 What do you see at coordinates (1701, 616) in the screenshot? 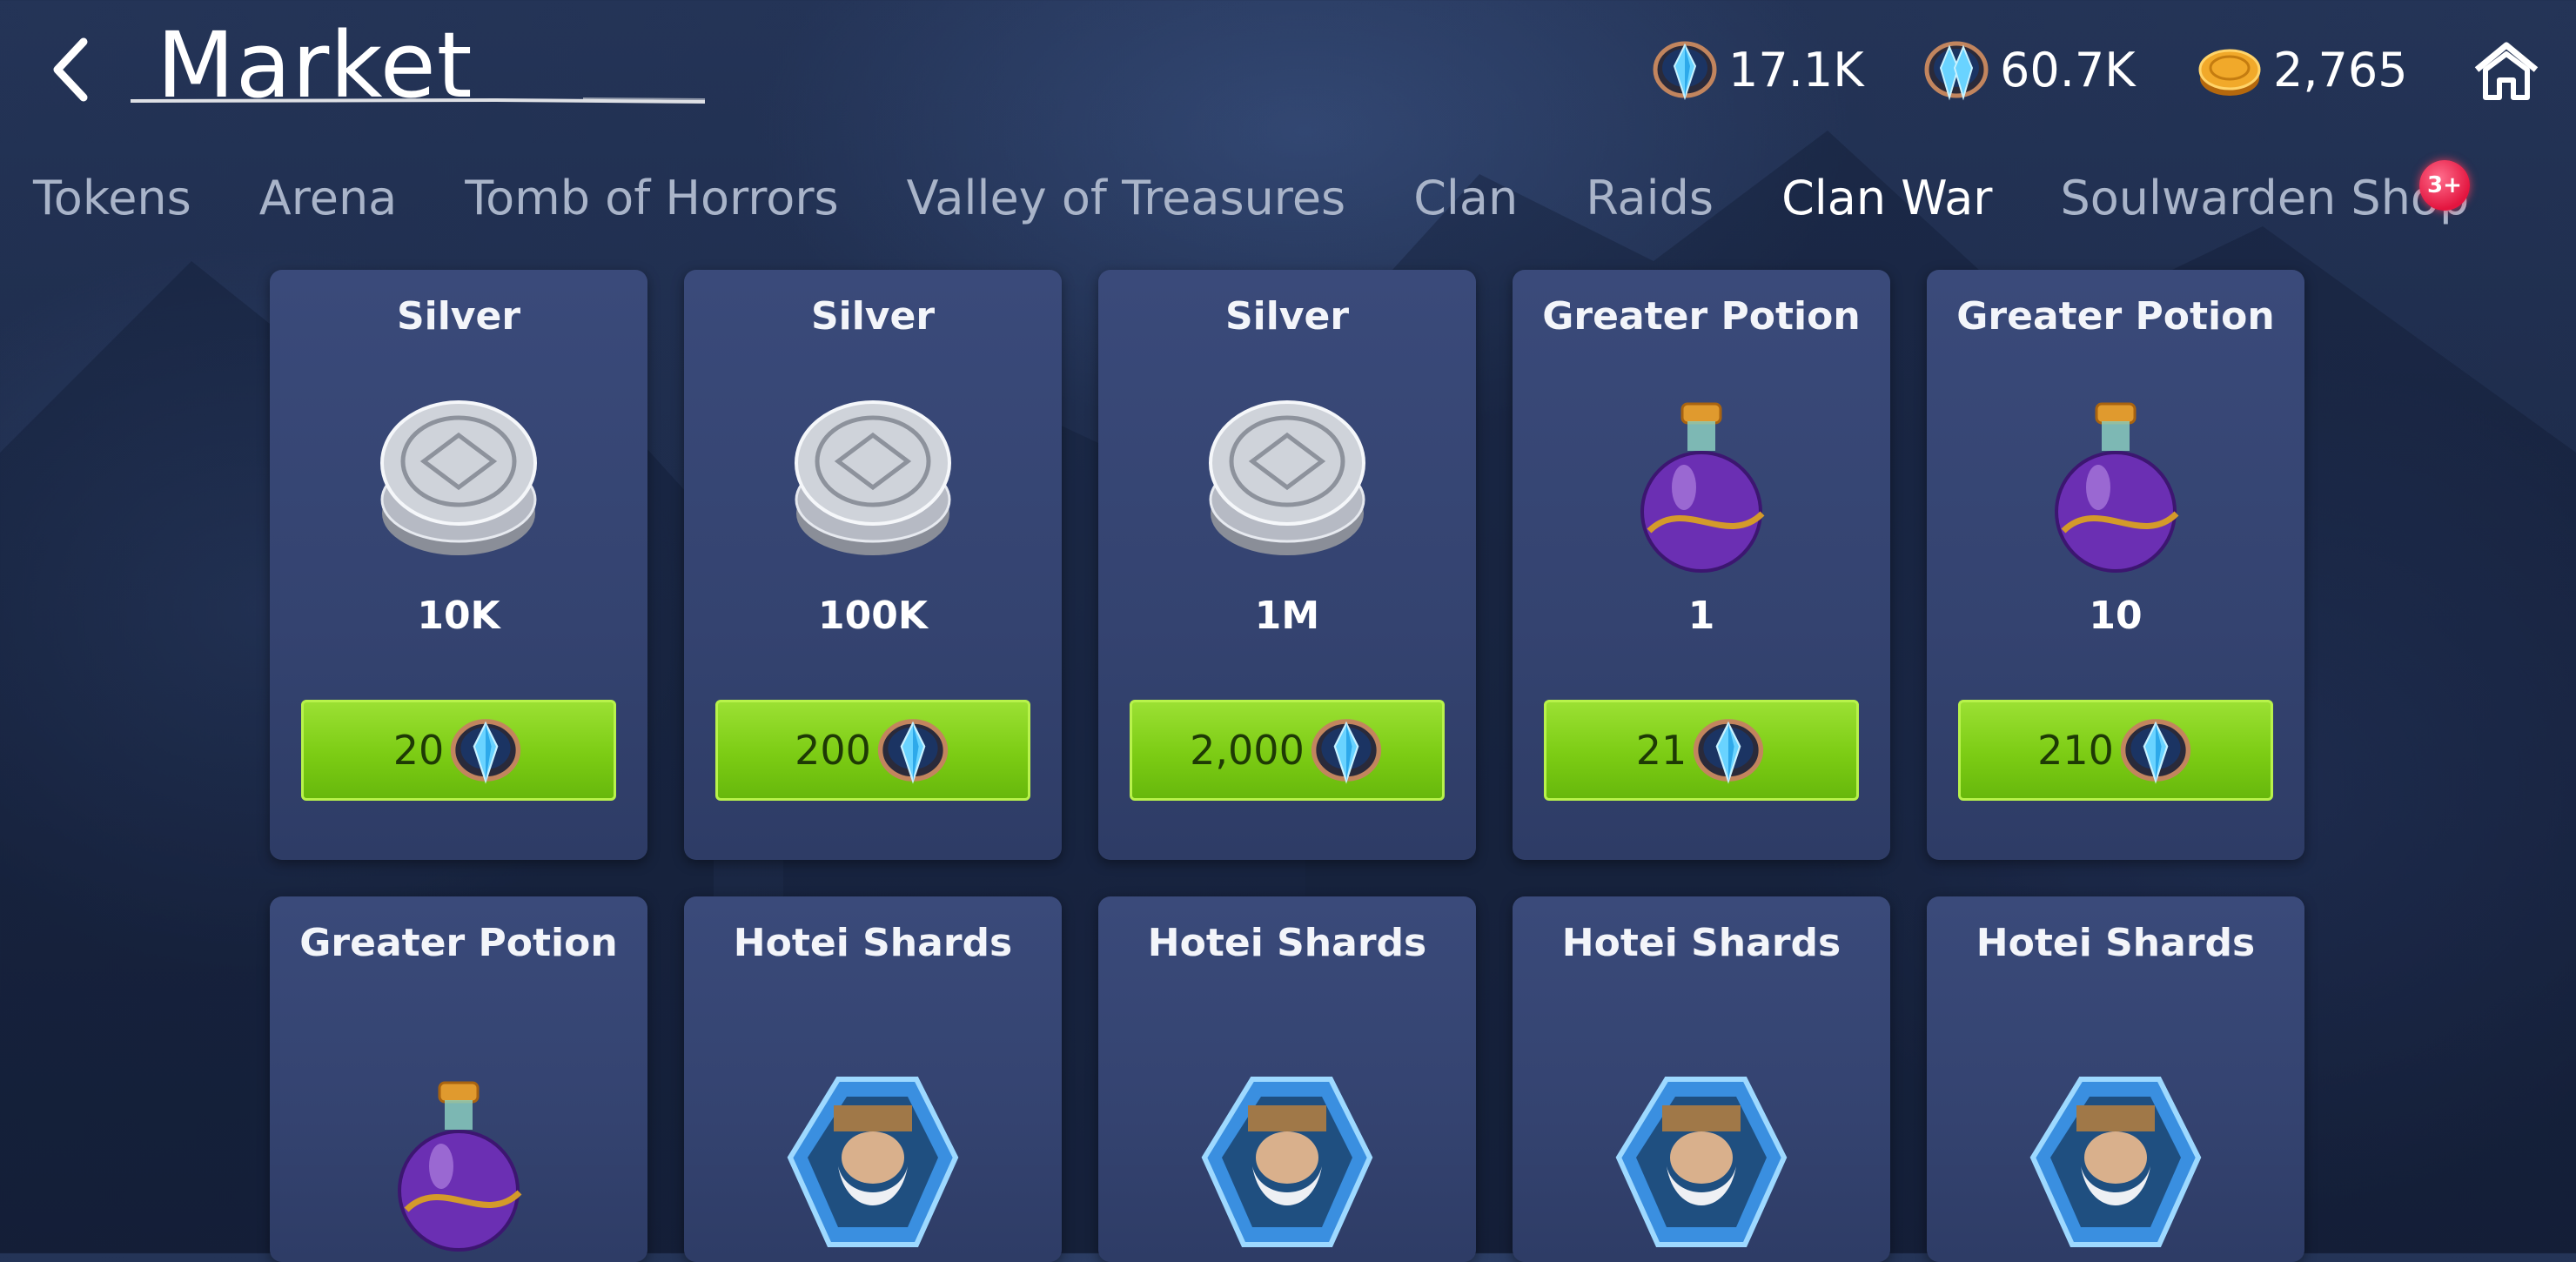
I see `item-quantity: 1` at bounding box center [1701, 616].